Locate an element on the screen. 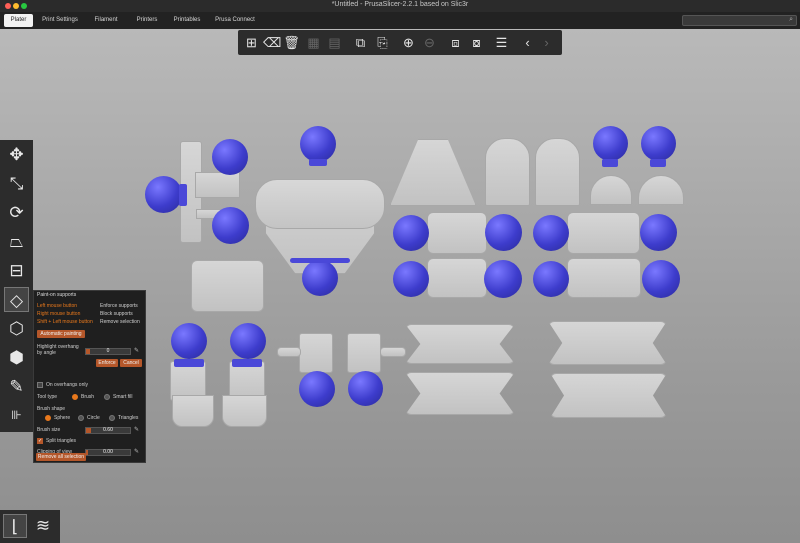 The image size is (800, 543). delete-icon: ⌫ is located at coordinates (272, 42).